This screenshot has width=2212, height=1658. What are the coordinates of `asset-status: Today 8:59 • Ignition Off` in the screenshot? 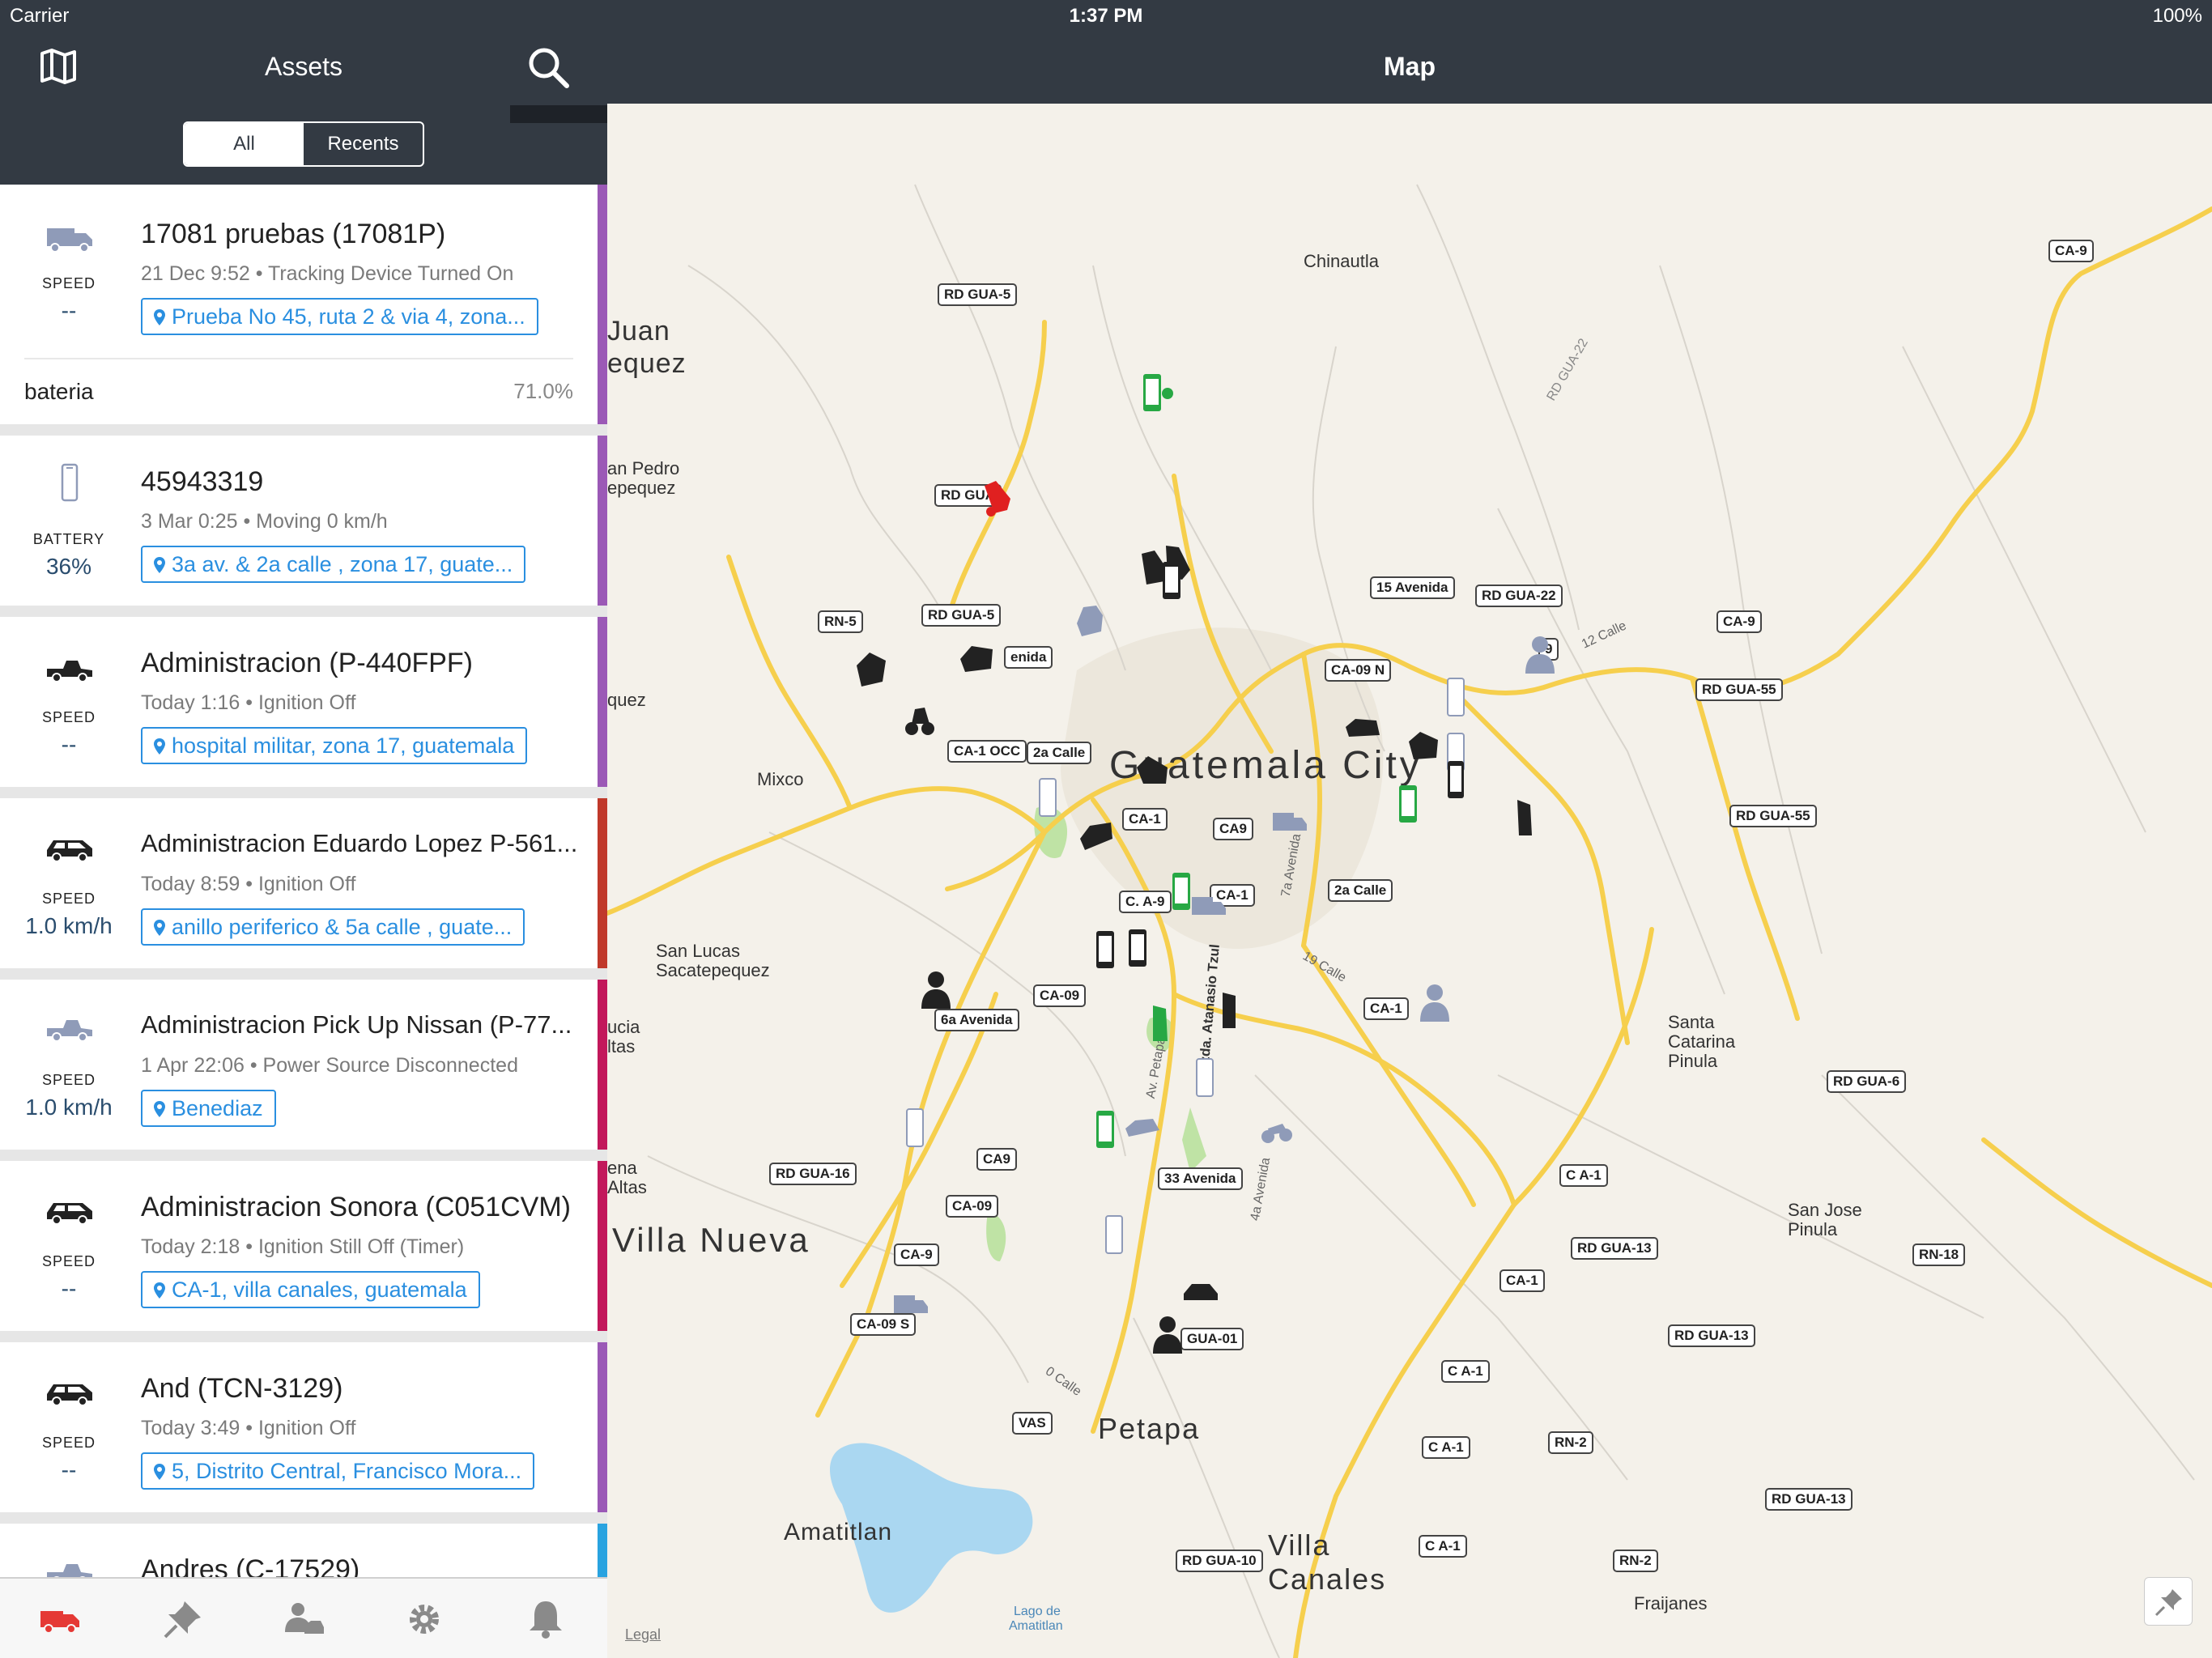 It's located at (249, 884).